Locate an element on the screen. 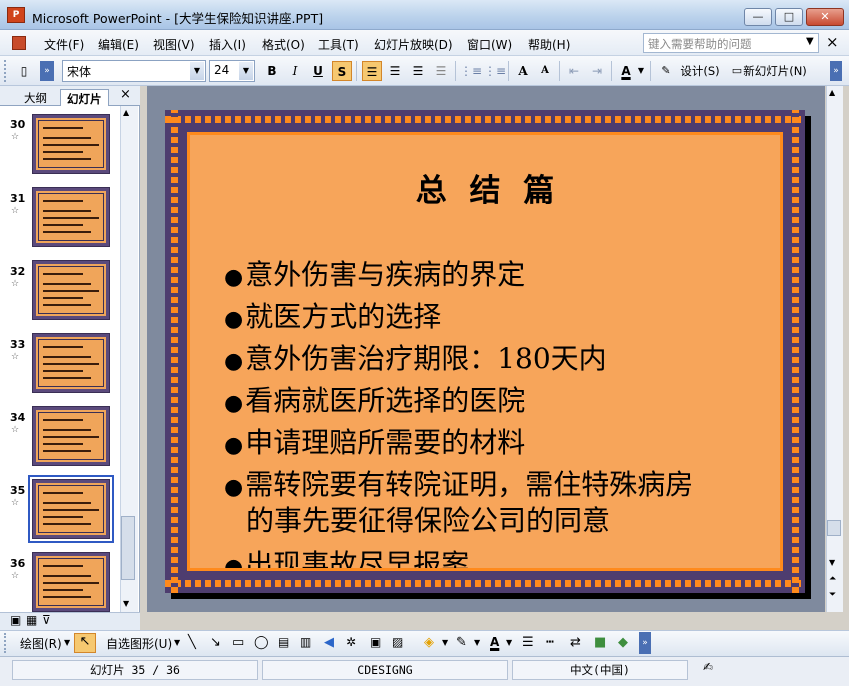  bullet-item: ●申请理赔所需要的材料 is located at coordinates (374, 441).